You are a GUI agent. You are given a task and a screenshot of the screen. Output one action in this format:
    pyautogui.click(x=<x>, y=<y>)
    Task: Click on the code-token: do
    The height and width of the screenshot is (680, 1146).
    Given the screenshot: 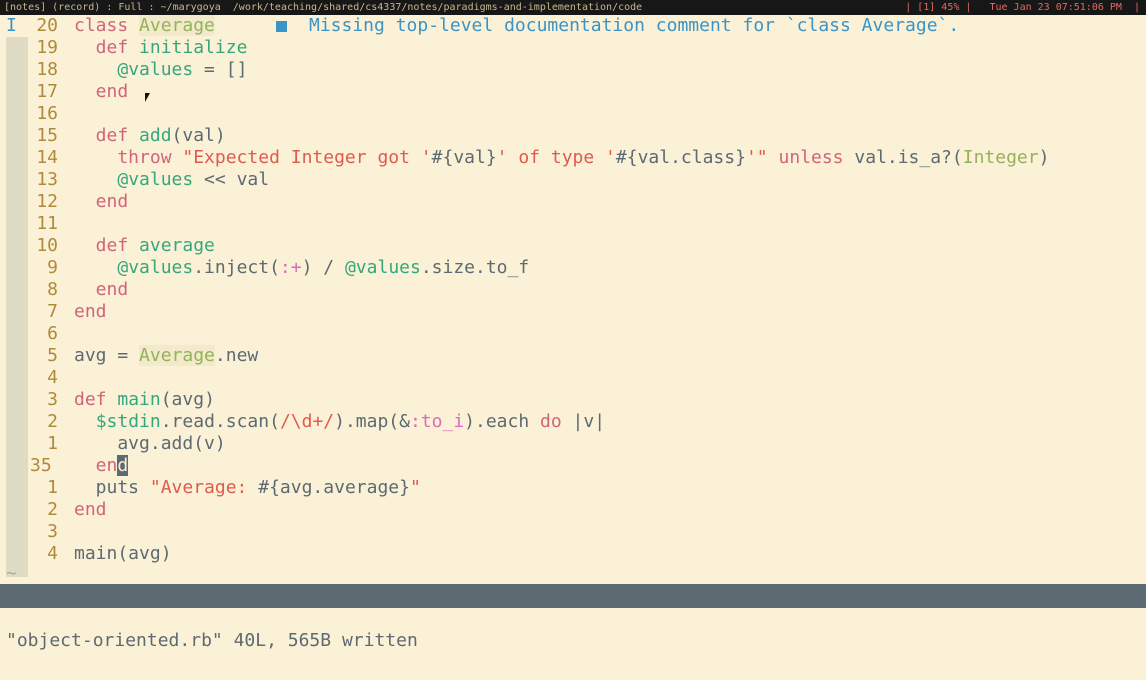 What is the action you would take?
    pyautogui.click(x=551, y=421)
    